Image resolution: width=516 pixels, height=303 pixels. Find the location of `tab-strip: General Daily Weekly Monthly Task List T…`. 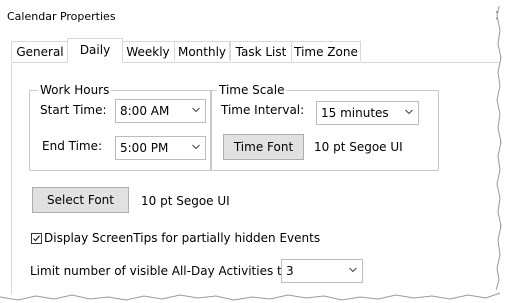

tab-strip: General Daily Weekly Monthly Task List T… is located at coordinates (256, 50).